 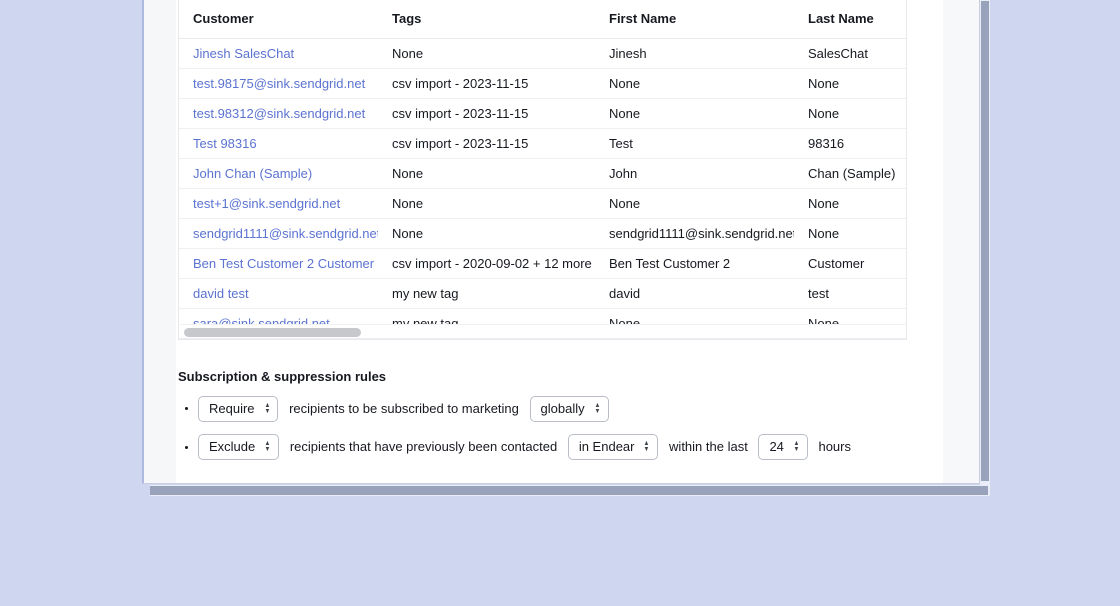 What do you see at coordinates (850, 53) in the screenshot?
I see `cell-last-name: SalesChat` at bounding box center [850, 53].